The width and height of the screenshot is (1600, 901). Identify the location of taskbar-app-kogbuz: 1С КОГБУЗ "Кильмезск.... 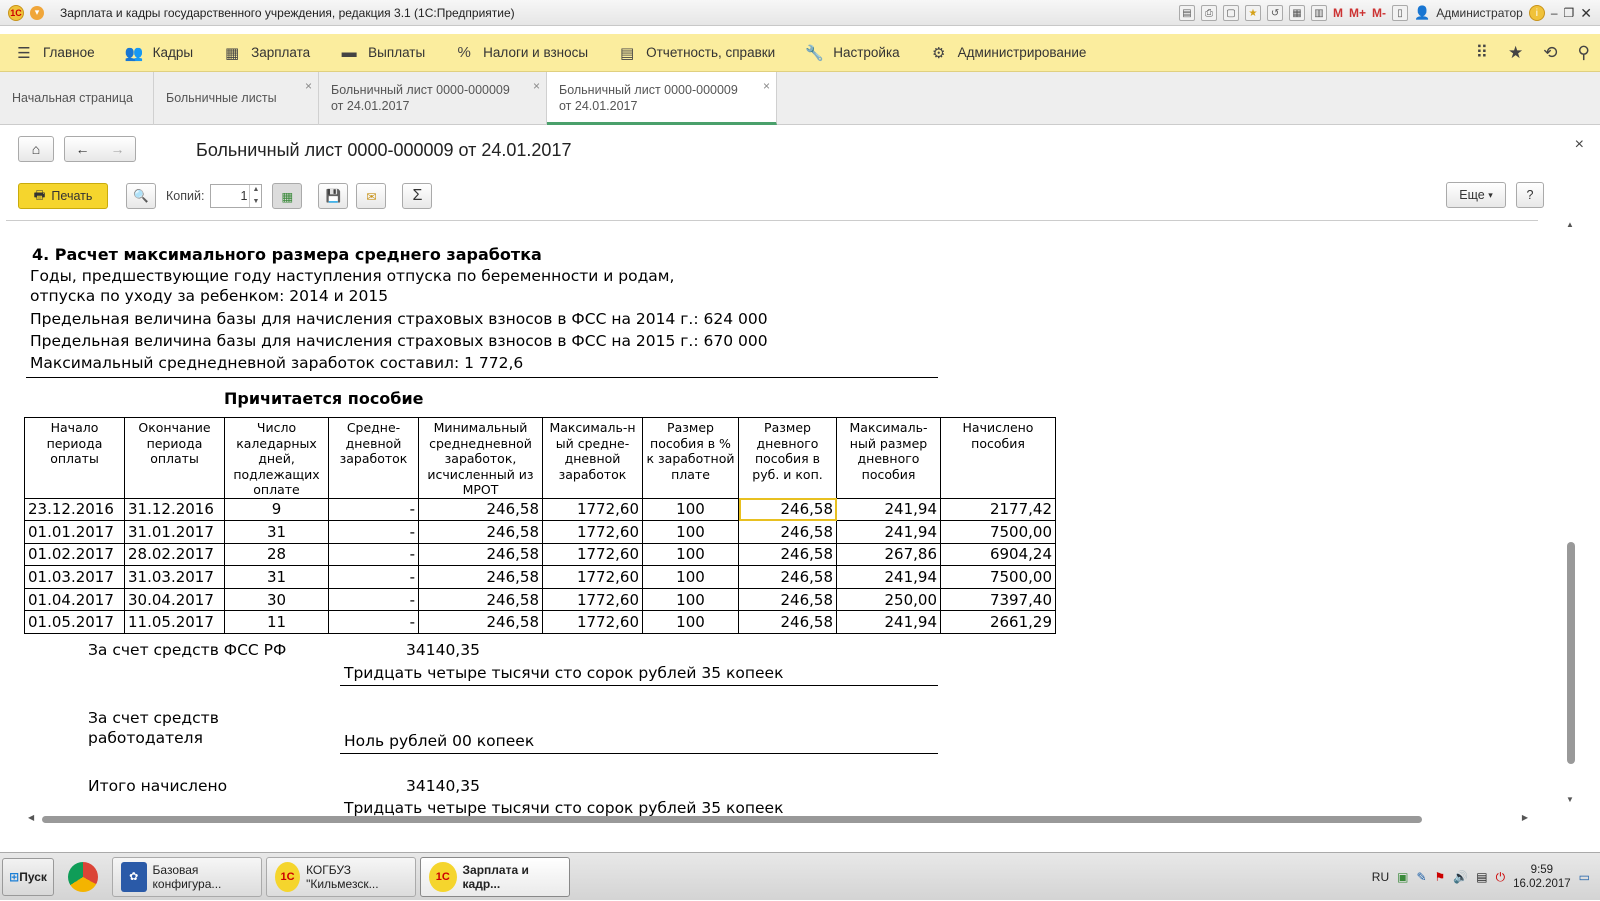
(341, 876).